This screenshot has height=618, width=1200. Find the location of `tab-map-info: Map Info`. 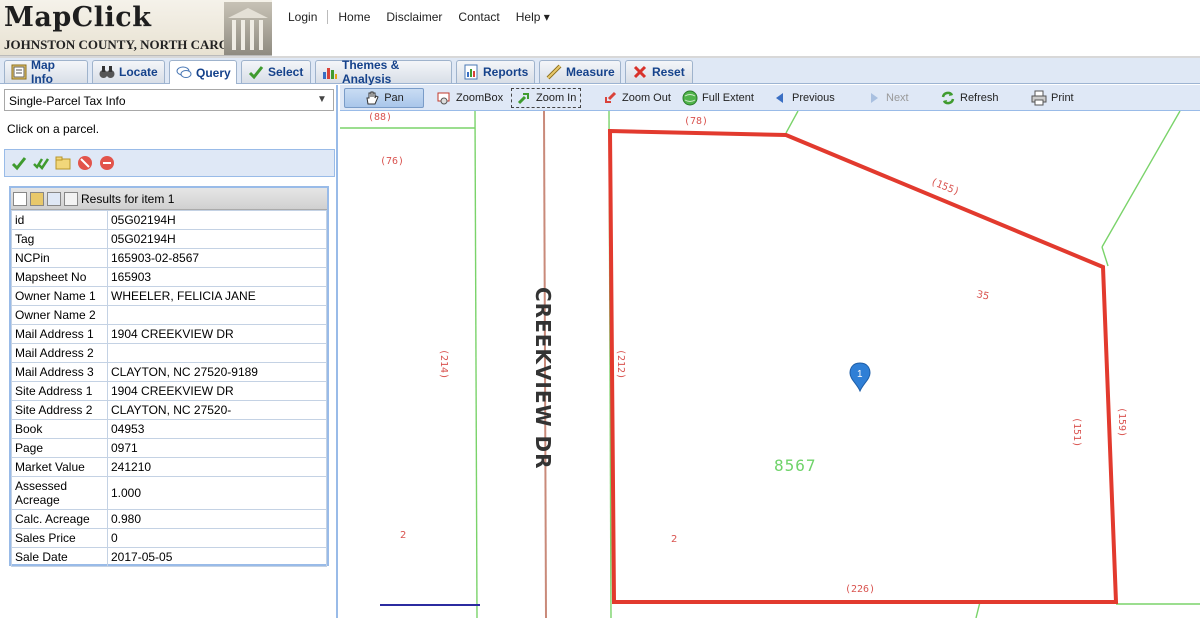

tab-map-info: Map Info is located at coordinates (46, 72).